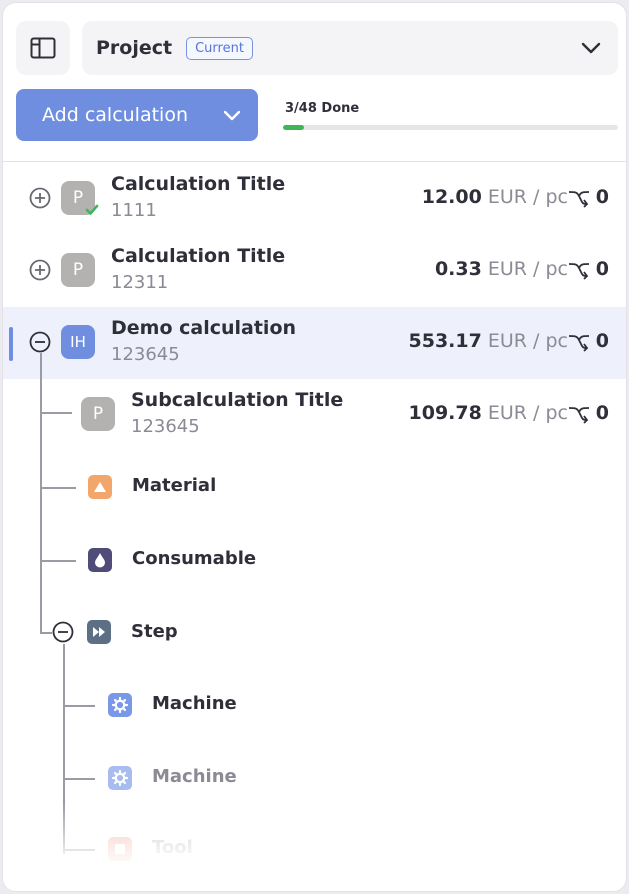  I want to click on check-icon, so click(92, 209).